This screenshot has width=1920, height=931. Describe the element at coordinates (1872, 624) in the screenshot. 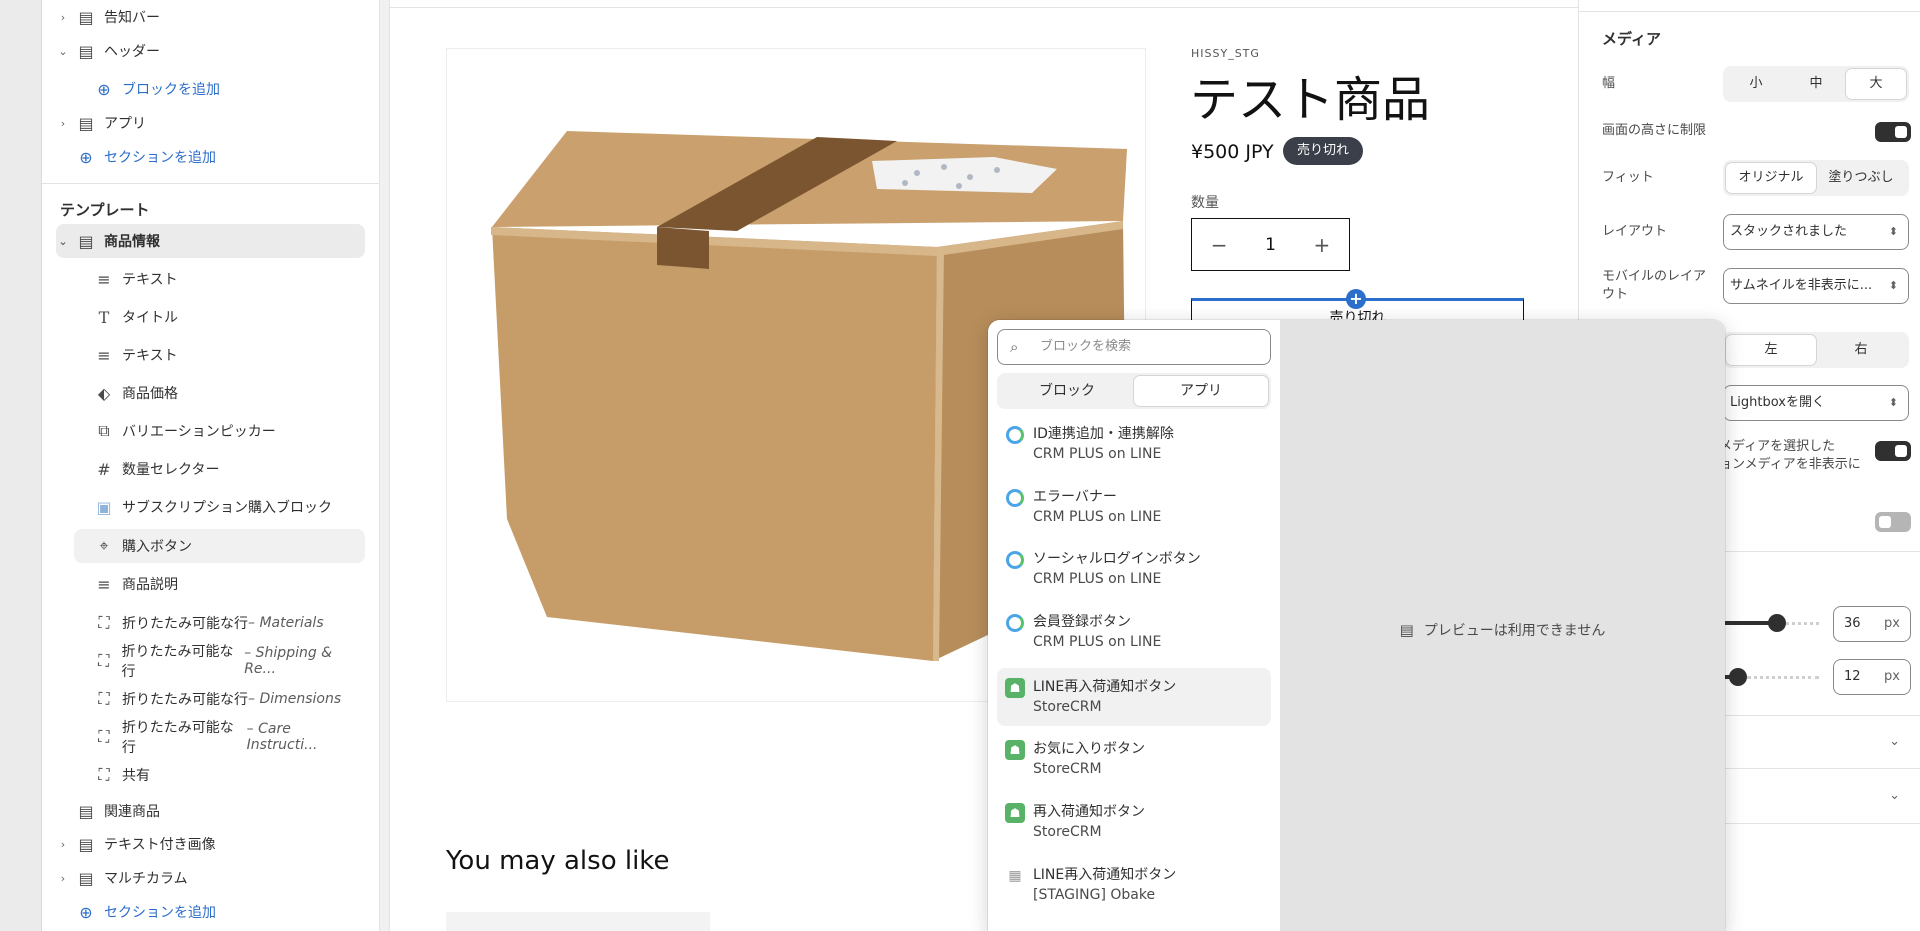

I see `padding-top-input: 36 px` at that location.